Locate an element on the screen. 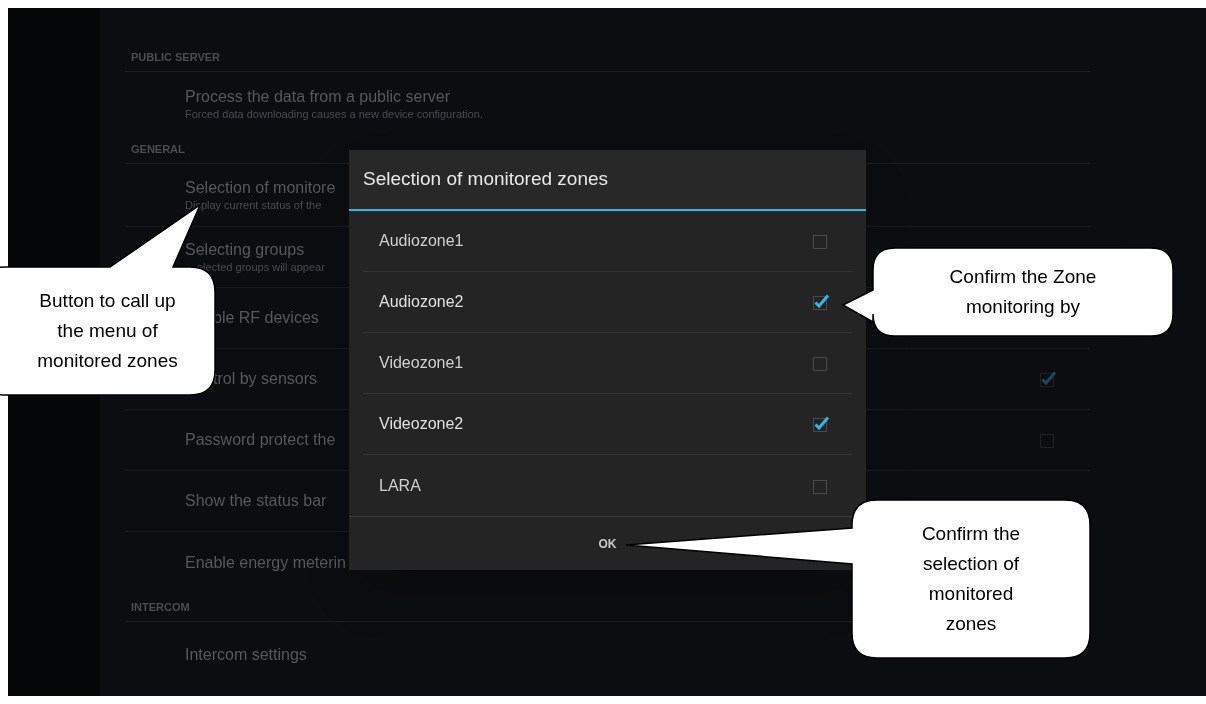  ok-button: OK is located at coordinates (607, 543).